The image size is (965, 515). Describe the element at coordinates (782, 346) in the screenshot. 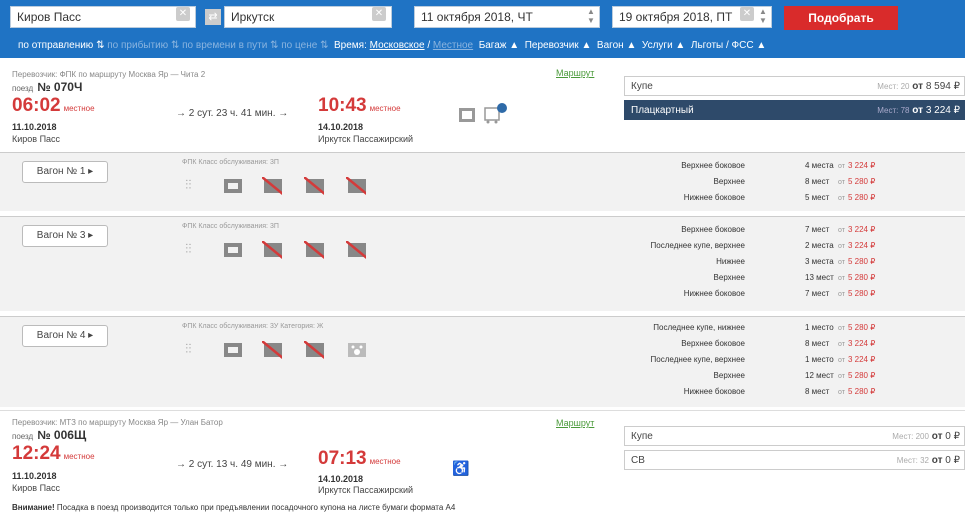

I see `seat-row: Верхнее боковое 8 мест от 3 224 ₽` at that location.